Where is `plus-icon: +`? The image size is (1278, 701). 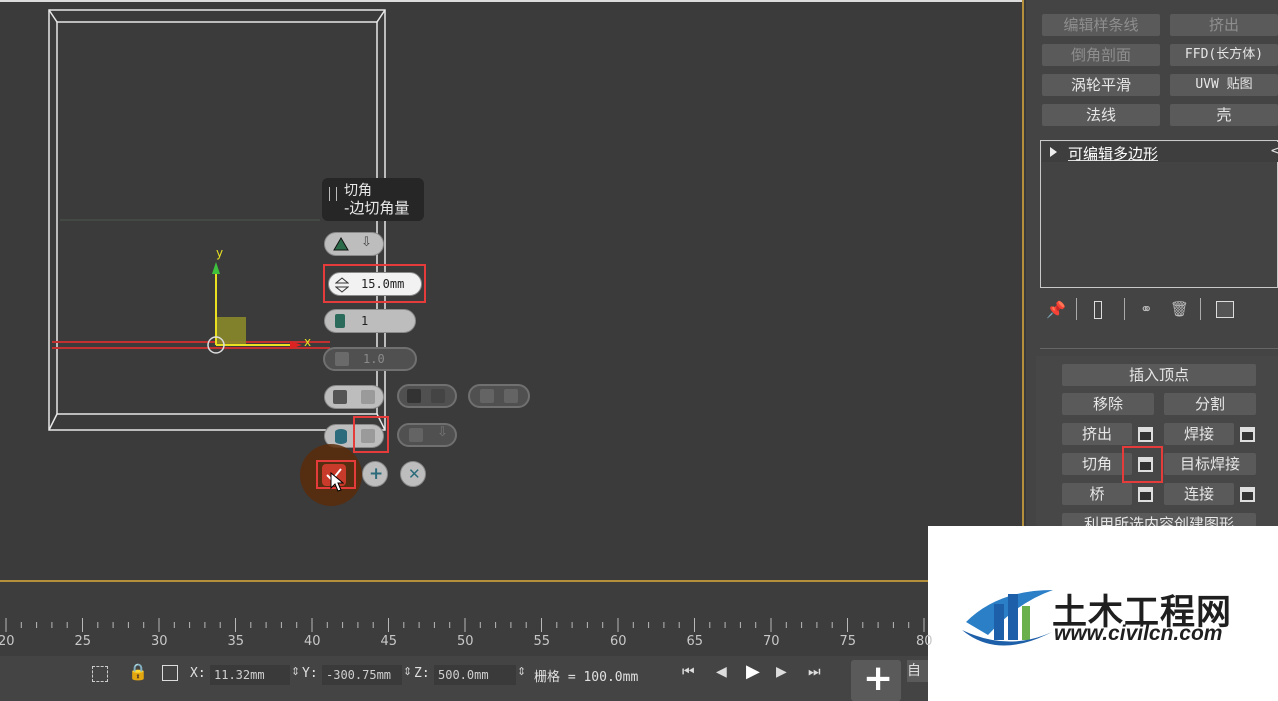 plus-icon: + is located at coordinates (376, 474).